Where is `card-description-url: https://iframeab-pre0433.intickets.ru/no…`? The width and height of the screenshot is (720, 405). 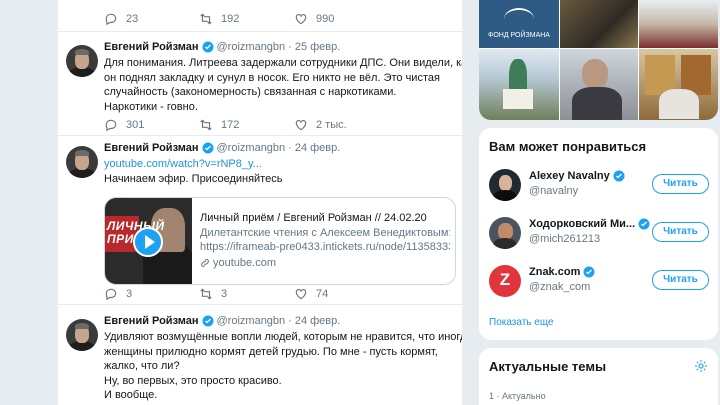
card-description-url: https://iframeab-pre0433.intickets.ru/no… is located at coordinates (325, 247).